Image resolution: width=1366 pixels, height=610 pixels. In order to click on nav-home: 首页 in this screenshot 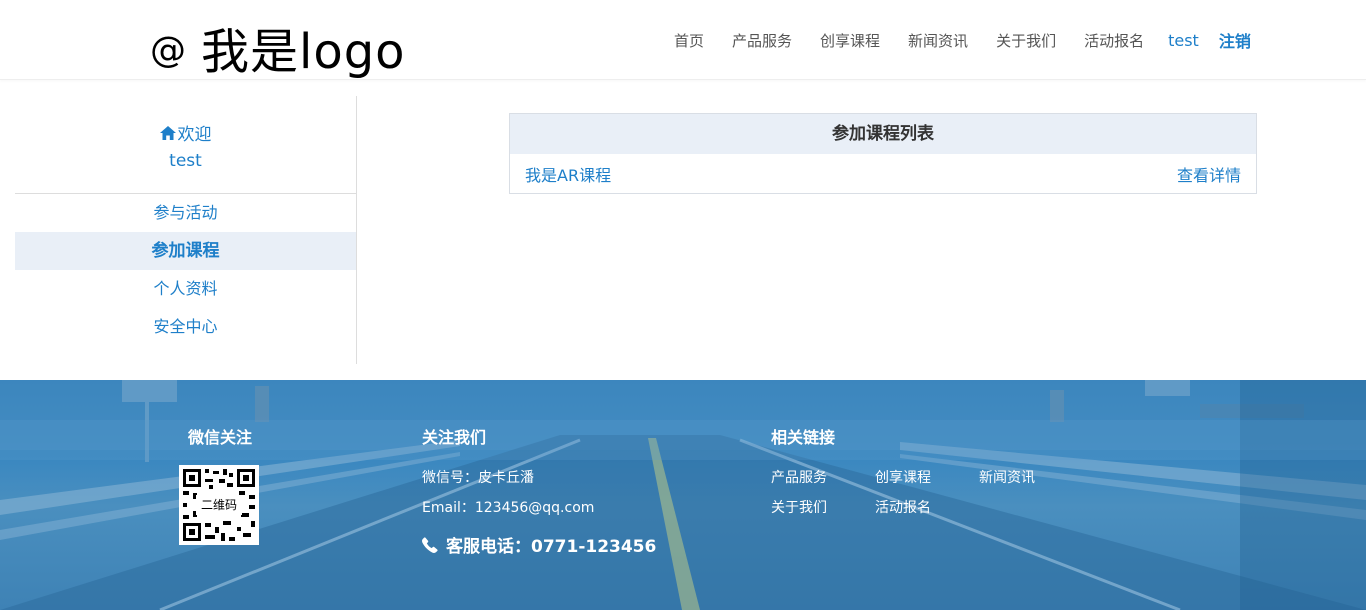, I will do `click(689, 40)`.